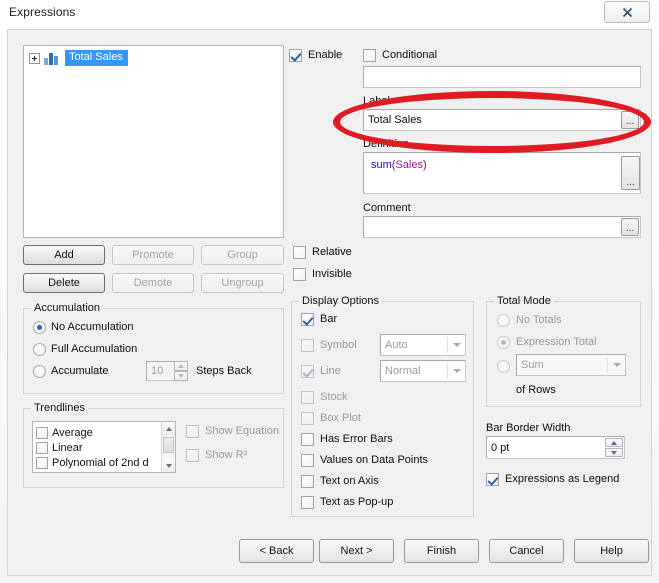  Describe the element at coordinates (307, 345) in the screenshot. I see `symbol-checkbox` at that location.